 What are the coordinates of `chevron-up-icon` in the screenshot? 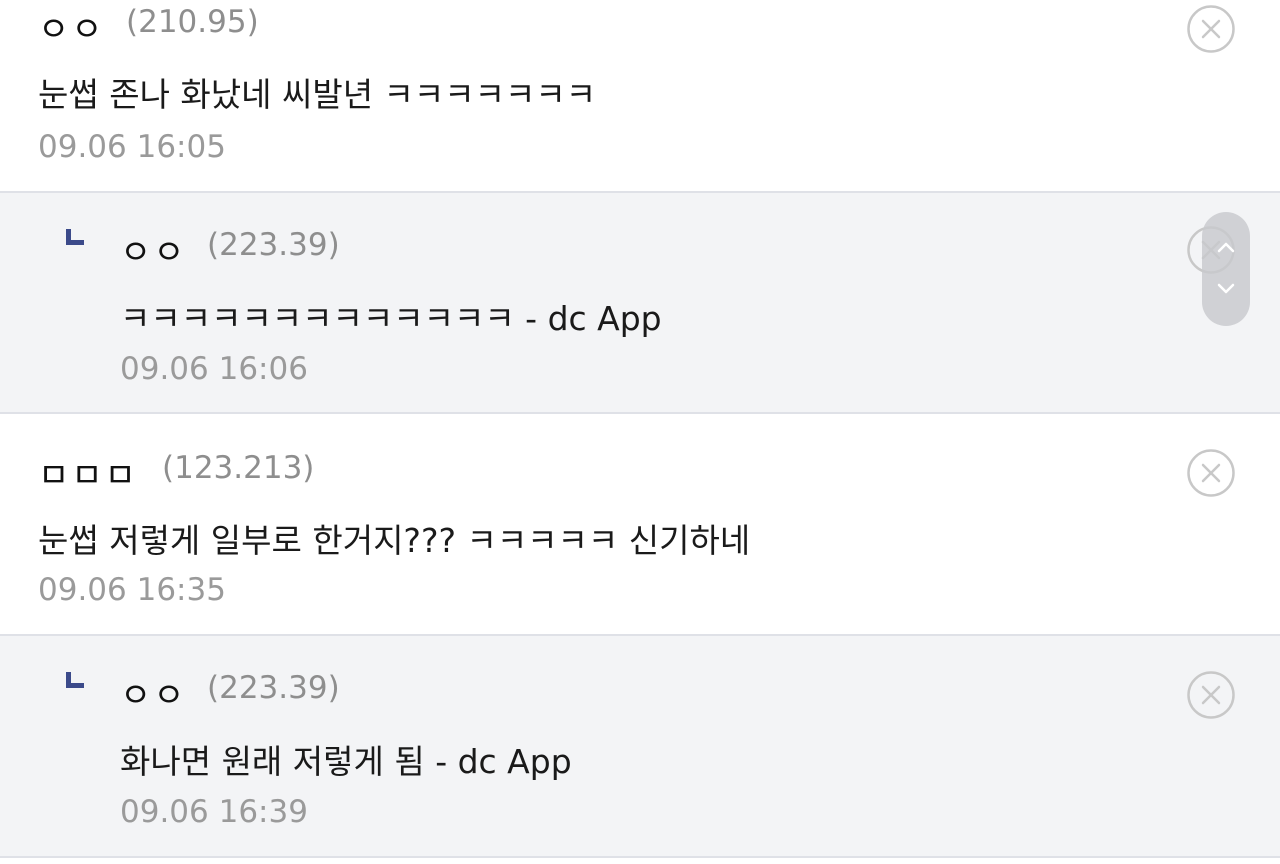 It's located at (1226, 247).